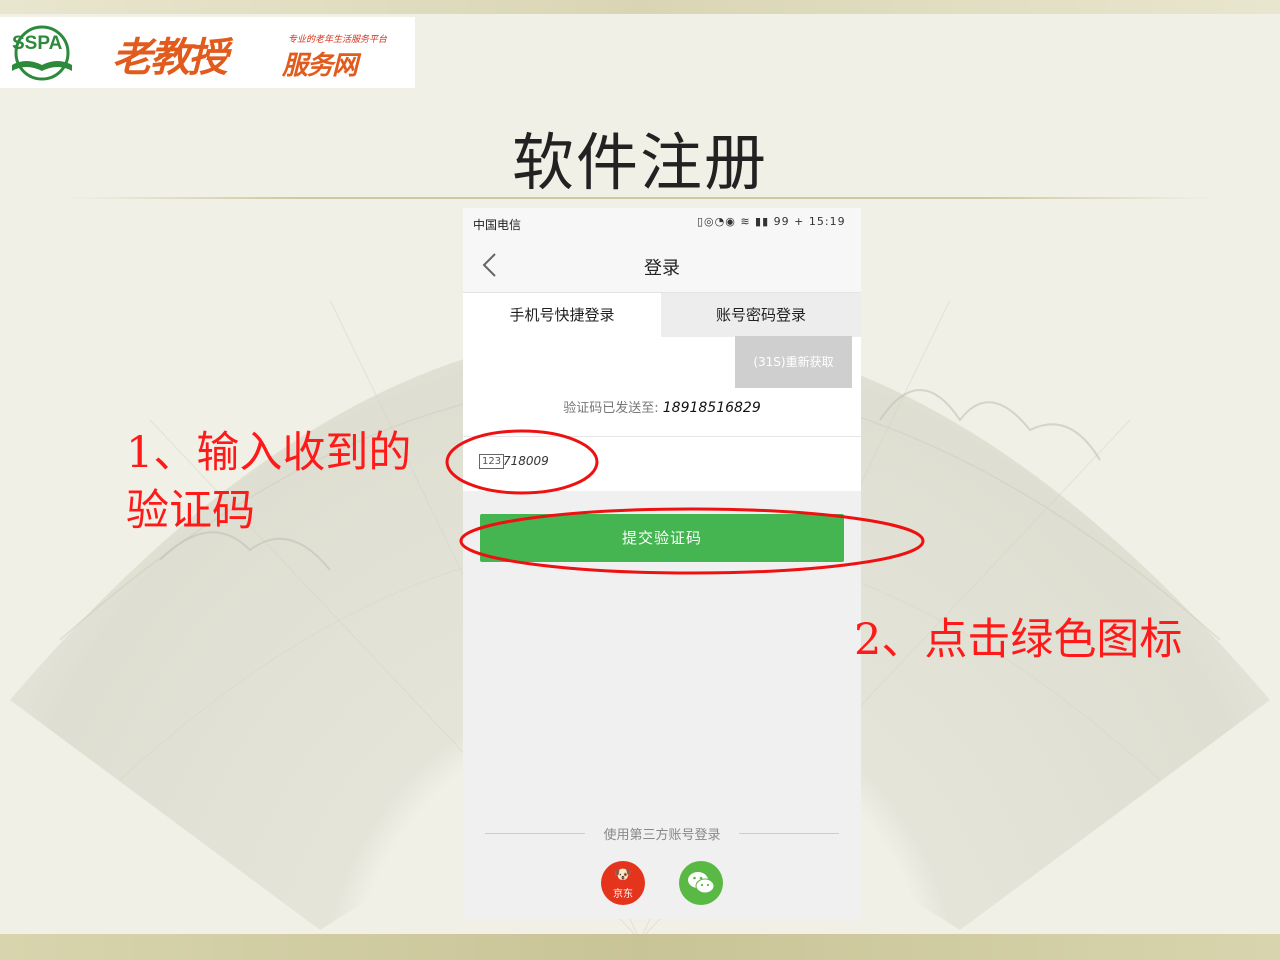  Describe the element at coordinates (711, 408) in the screenshot. I see `phone-number: 18918516829` at that location.